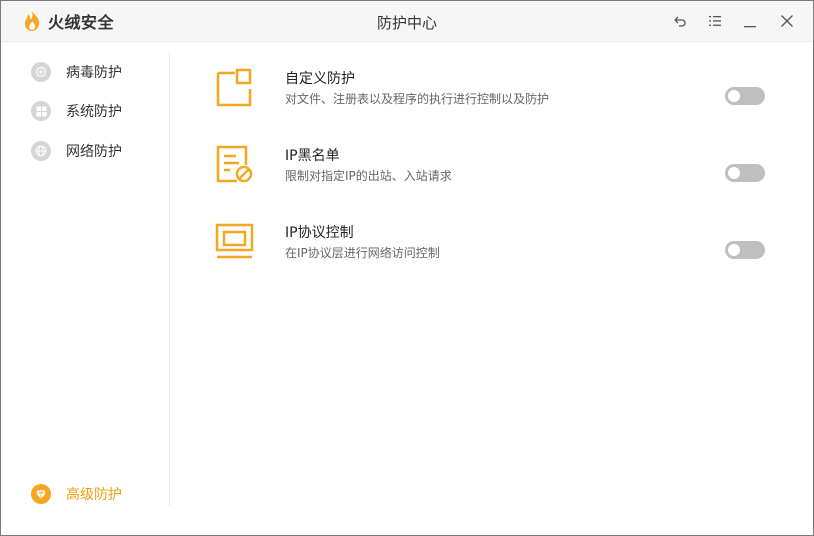 Image resolution: width=814 pixels, height=536 pixels. I want to click on title-bar: 火绒安全 防护中心, so click(407, 21).